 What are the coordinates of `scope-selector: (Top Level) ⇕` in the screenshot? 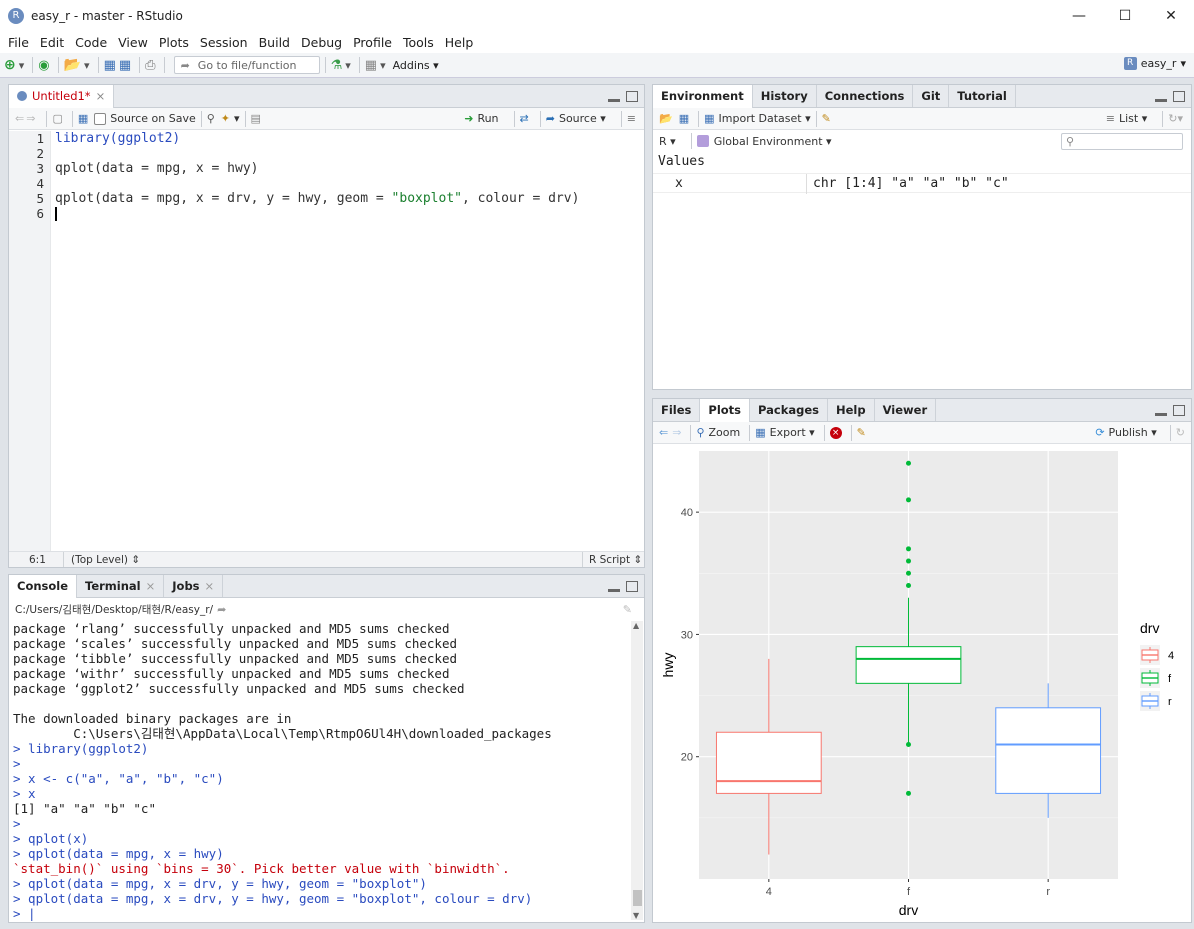 It's located at (105, 560).